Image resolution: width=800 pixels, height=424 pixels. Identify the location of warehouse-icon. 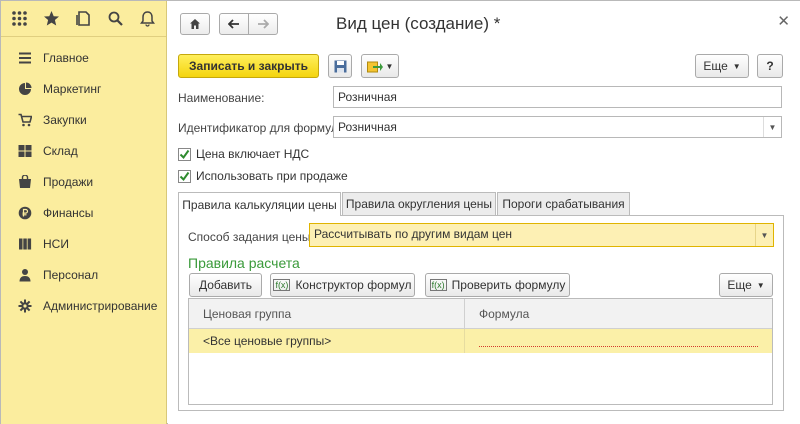
(25, 151).